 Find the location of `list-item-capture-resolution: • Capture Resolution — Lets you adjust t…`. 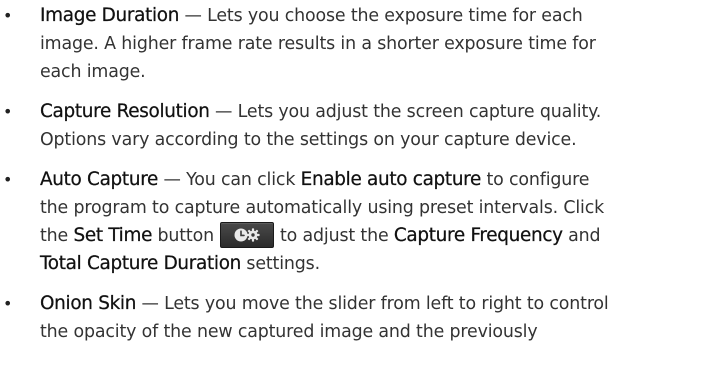

list-item-capture-resolution: • Capture Resolution — Lets you adjust t… is located at coordinates (357, 126).